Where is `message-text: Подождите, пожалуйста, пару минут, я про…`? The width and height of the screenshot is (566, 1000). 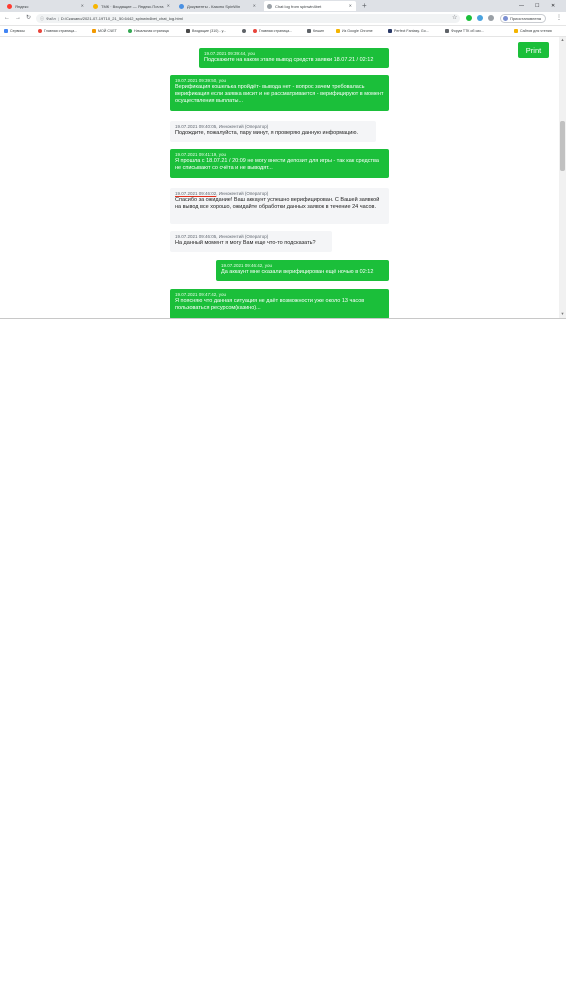
message-text: Подождите, пожалуйста, пару минут, я про… is located at coordinates (266, 133).